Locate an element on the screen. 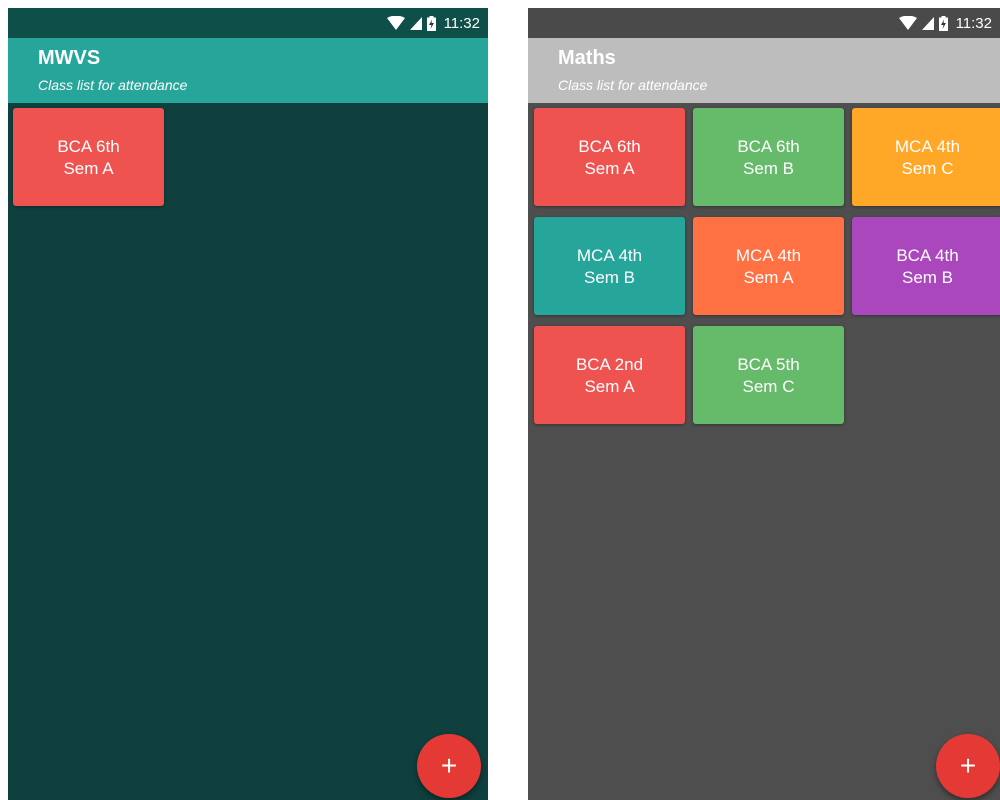 Image resolution: width=1000 pixels, height=800 pixels. class-name: BCA 4th is located at coordinates (927, 255).